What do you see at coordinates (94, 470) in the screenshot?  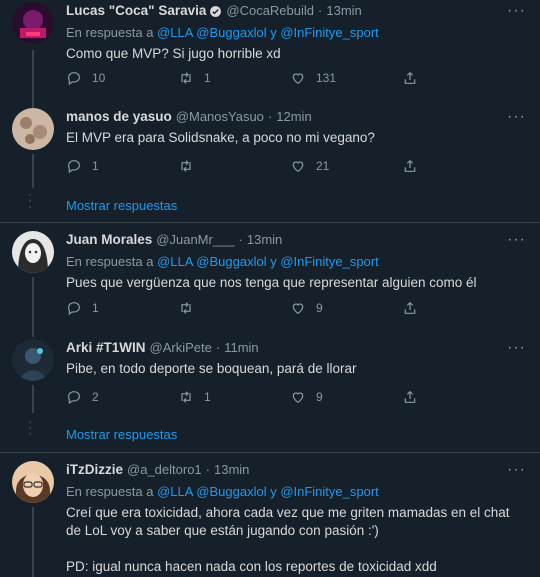 I see `author-name: iTzDizzie` at bounding box center [94, 470].